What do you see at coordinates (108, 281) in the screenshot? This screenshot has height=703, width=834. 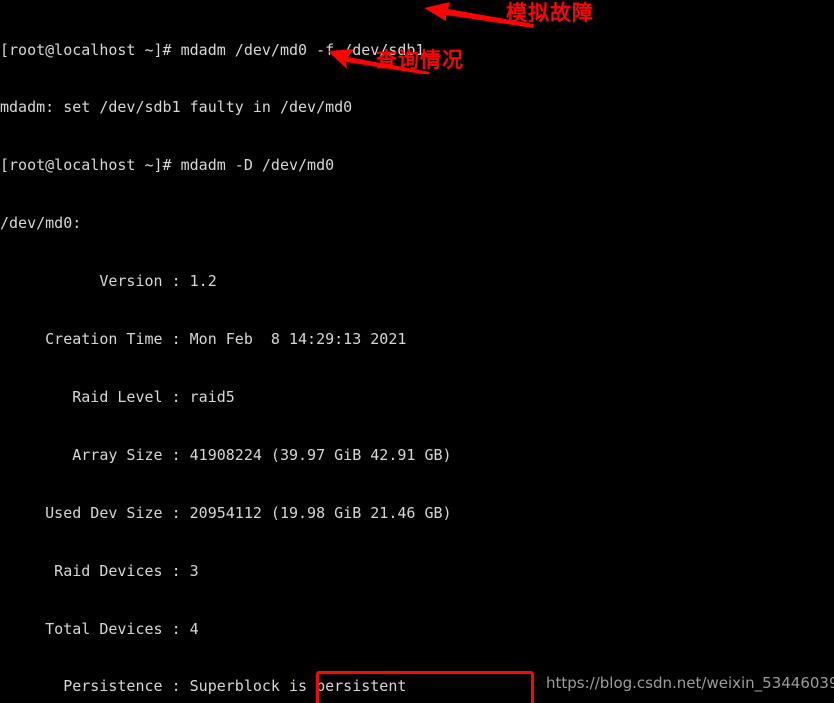 I see `terminal-line: Version : 1.2` at bounding box center [108, 281].